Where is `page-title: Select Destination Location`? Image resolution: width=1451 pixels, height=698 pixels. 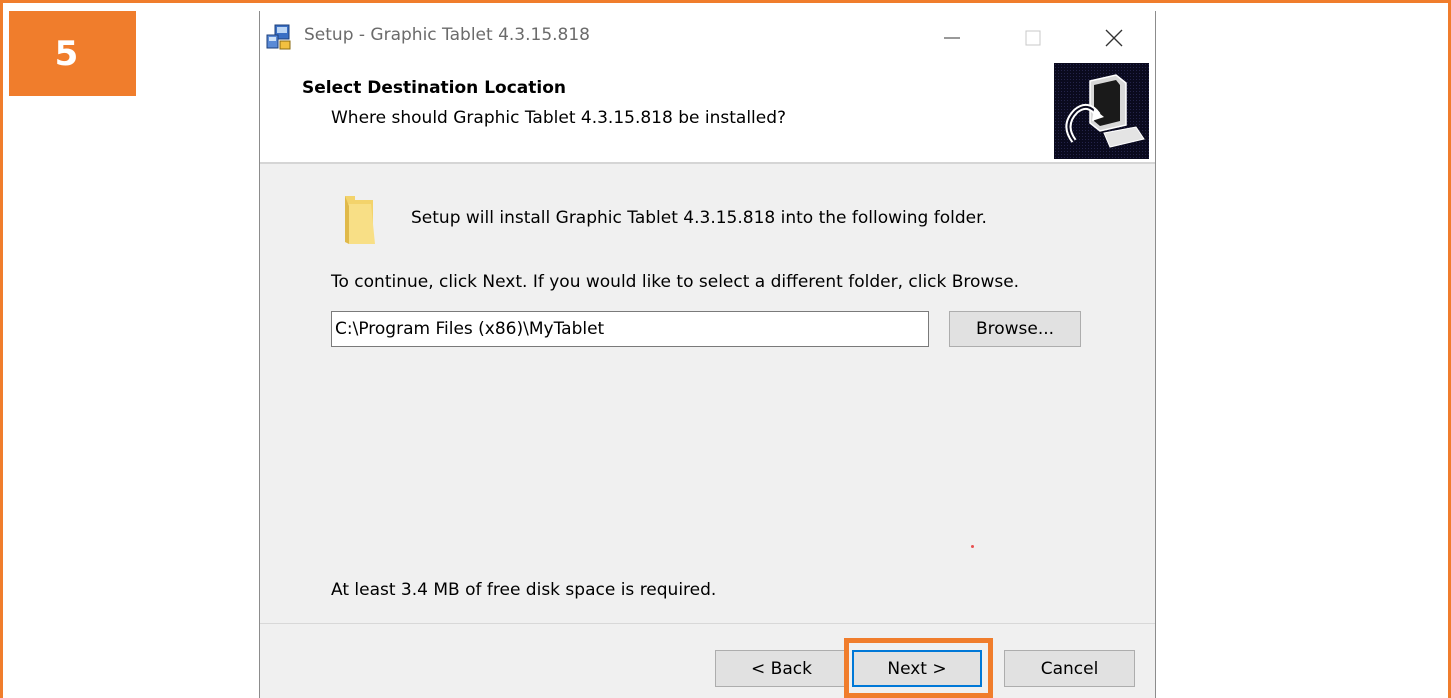 page-title: Select Destination Location is located at coordinates (434, 88).